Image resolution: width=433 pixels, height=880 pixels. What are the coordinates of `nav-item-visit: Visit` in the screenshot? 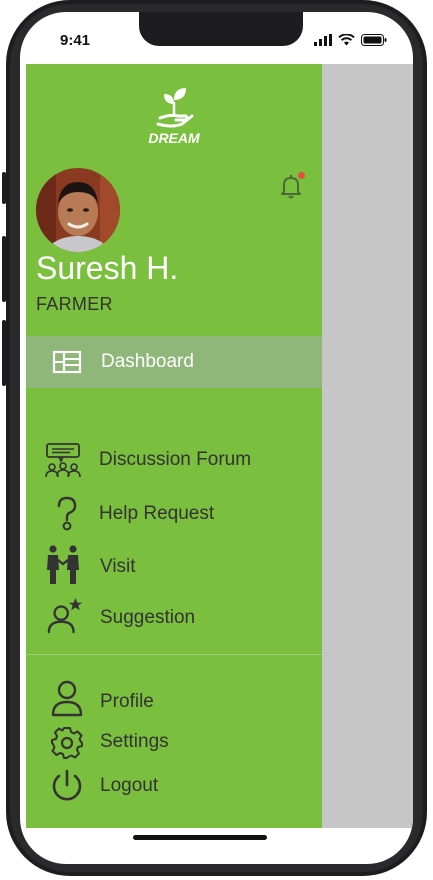 It's located at (174, 567).